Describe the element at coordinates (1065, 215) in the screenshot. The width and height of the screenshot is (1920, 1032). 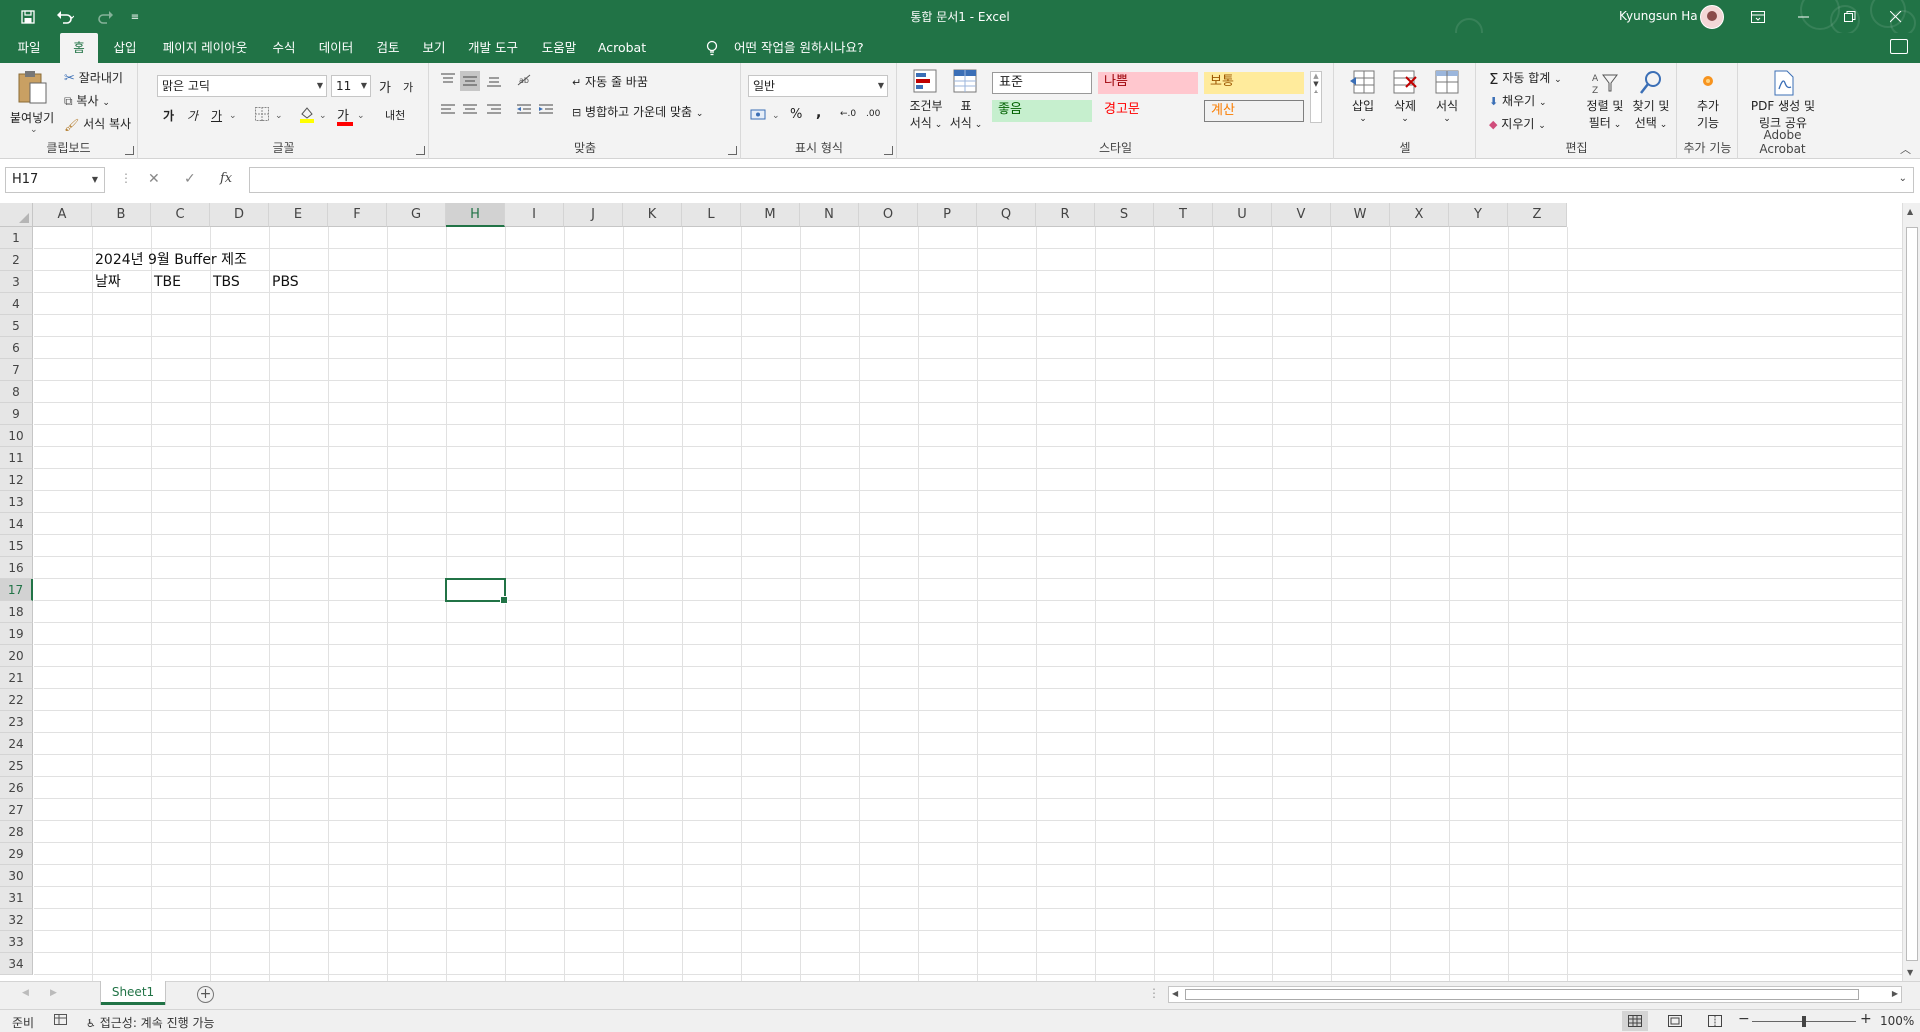
I see `column-header-r: R` at that location.